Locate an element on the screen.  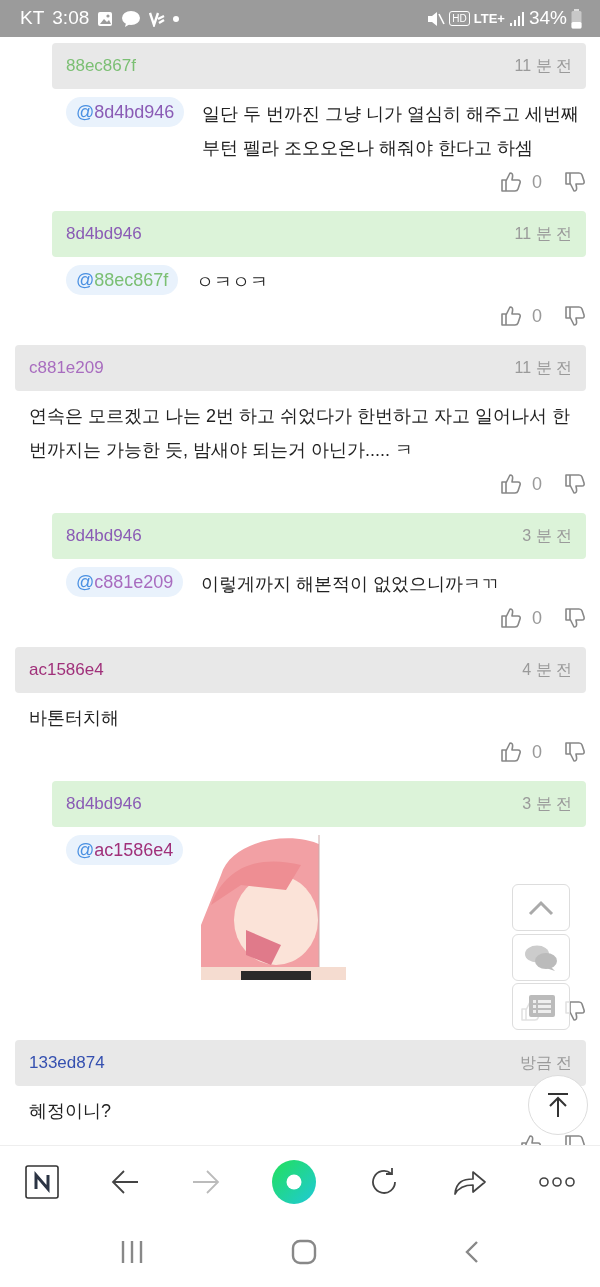
comment-text: ㅇㅋㅇㅋ is located at coordinates (232, 282).